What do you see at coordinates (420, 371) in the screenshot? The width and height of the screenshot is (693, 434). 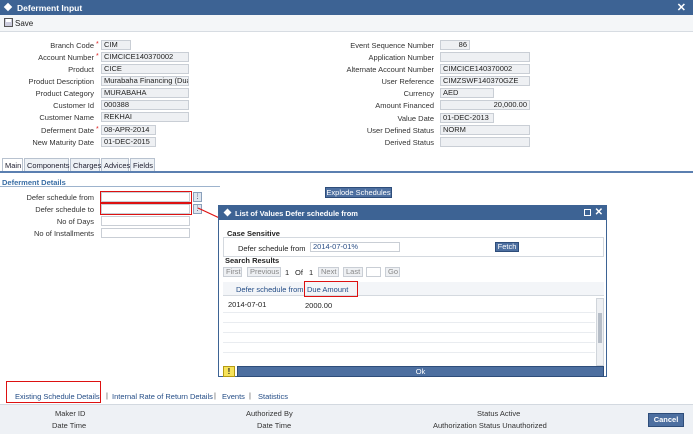 I see `ok-button: Ok` at bounding box center [420, 371].